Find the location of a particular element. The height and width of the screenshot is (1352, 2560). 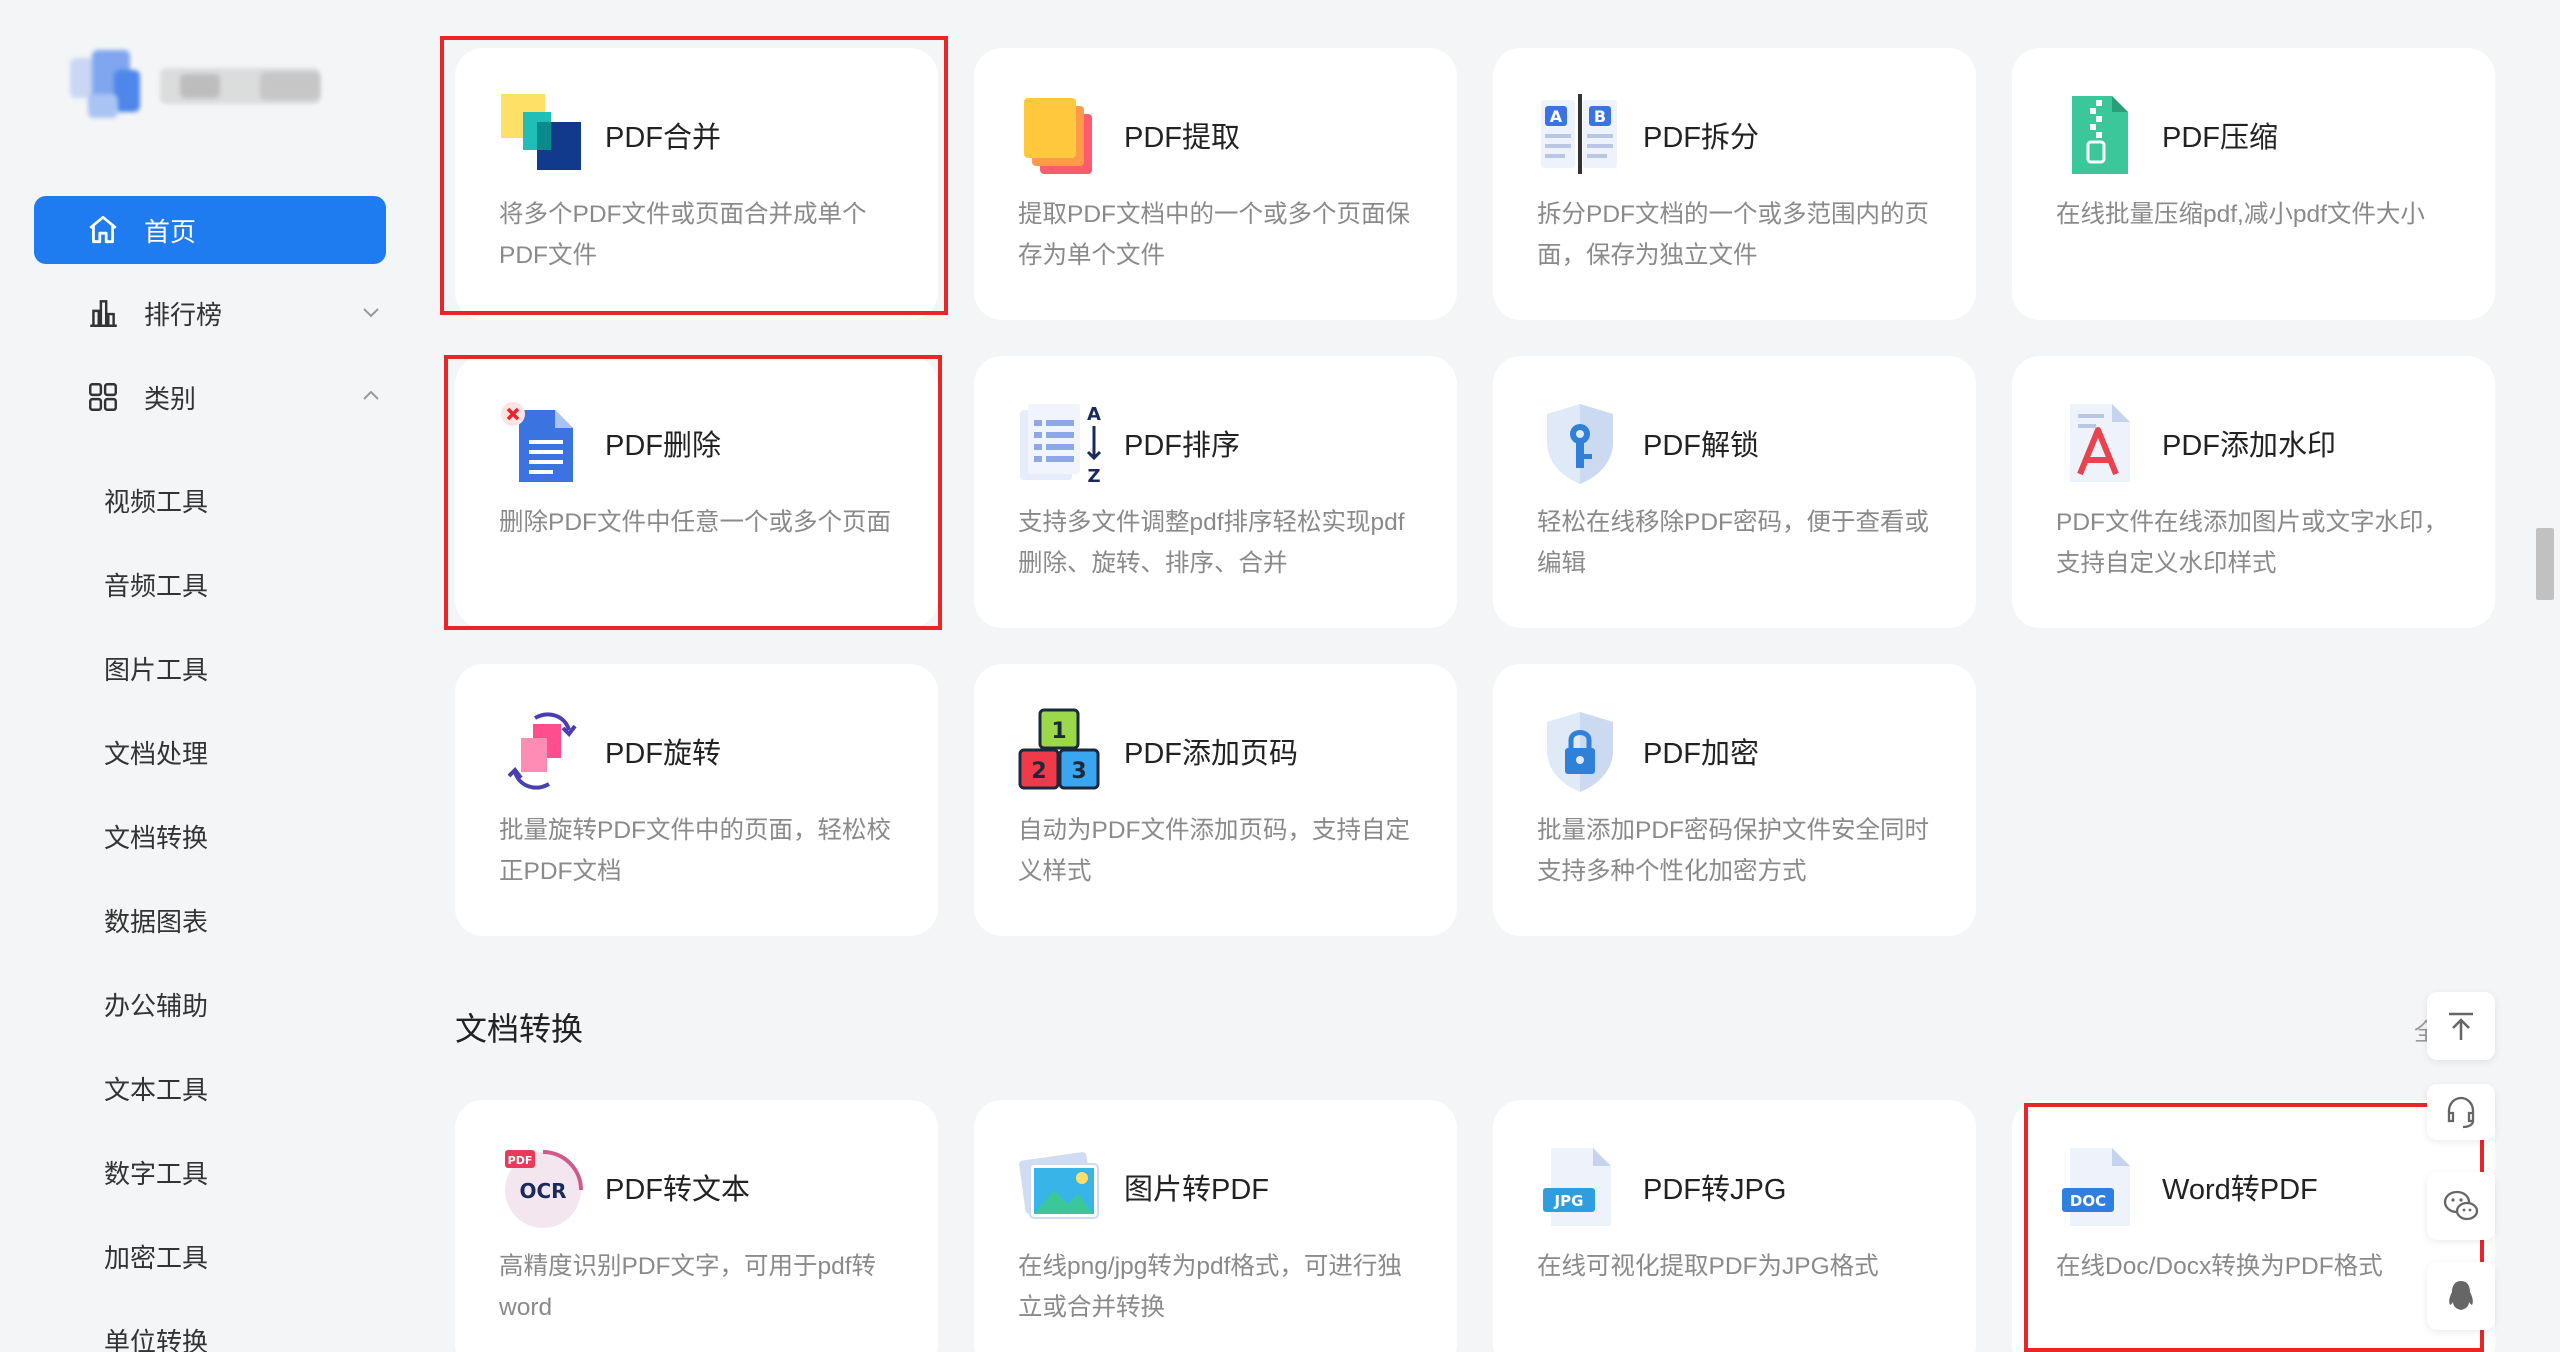

split-label-b: B is located at coordinates (1600, 116).